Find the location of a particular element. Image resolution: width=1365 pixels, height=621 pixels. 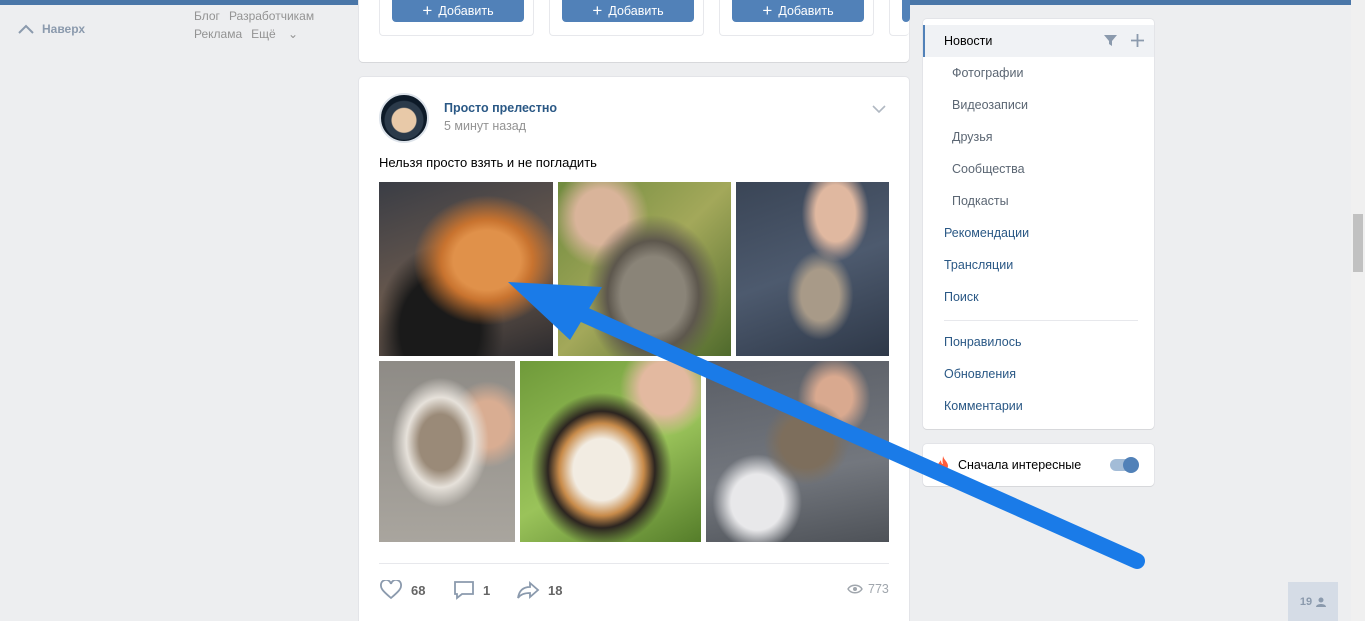

suggested-communities-card: + Добавить + Добавить + Добавить is located at coordinates (634, 31).